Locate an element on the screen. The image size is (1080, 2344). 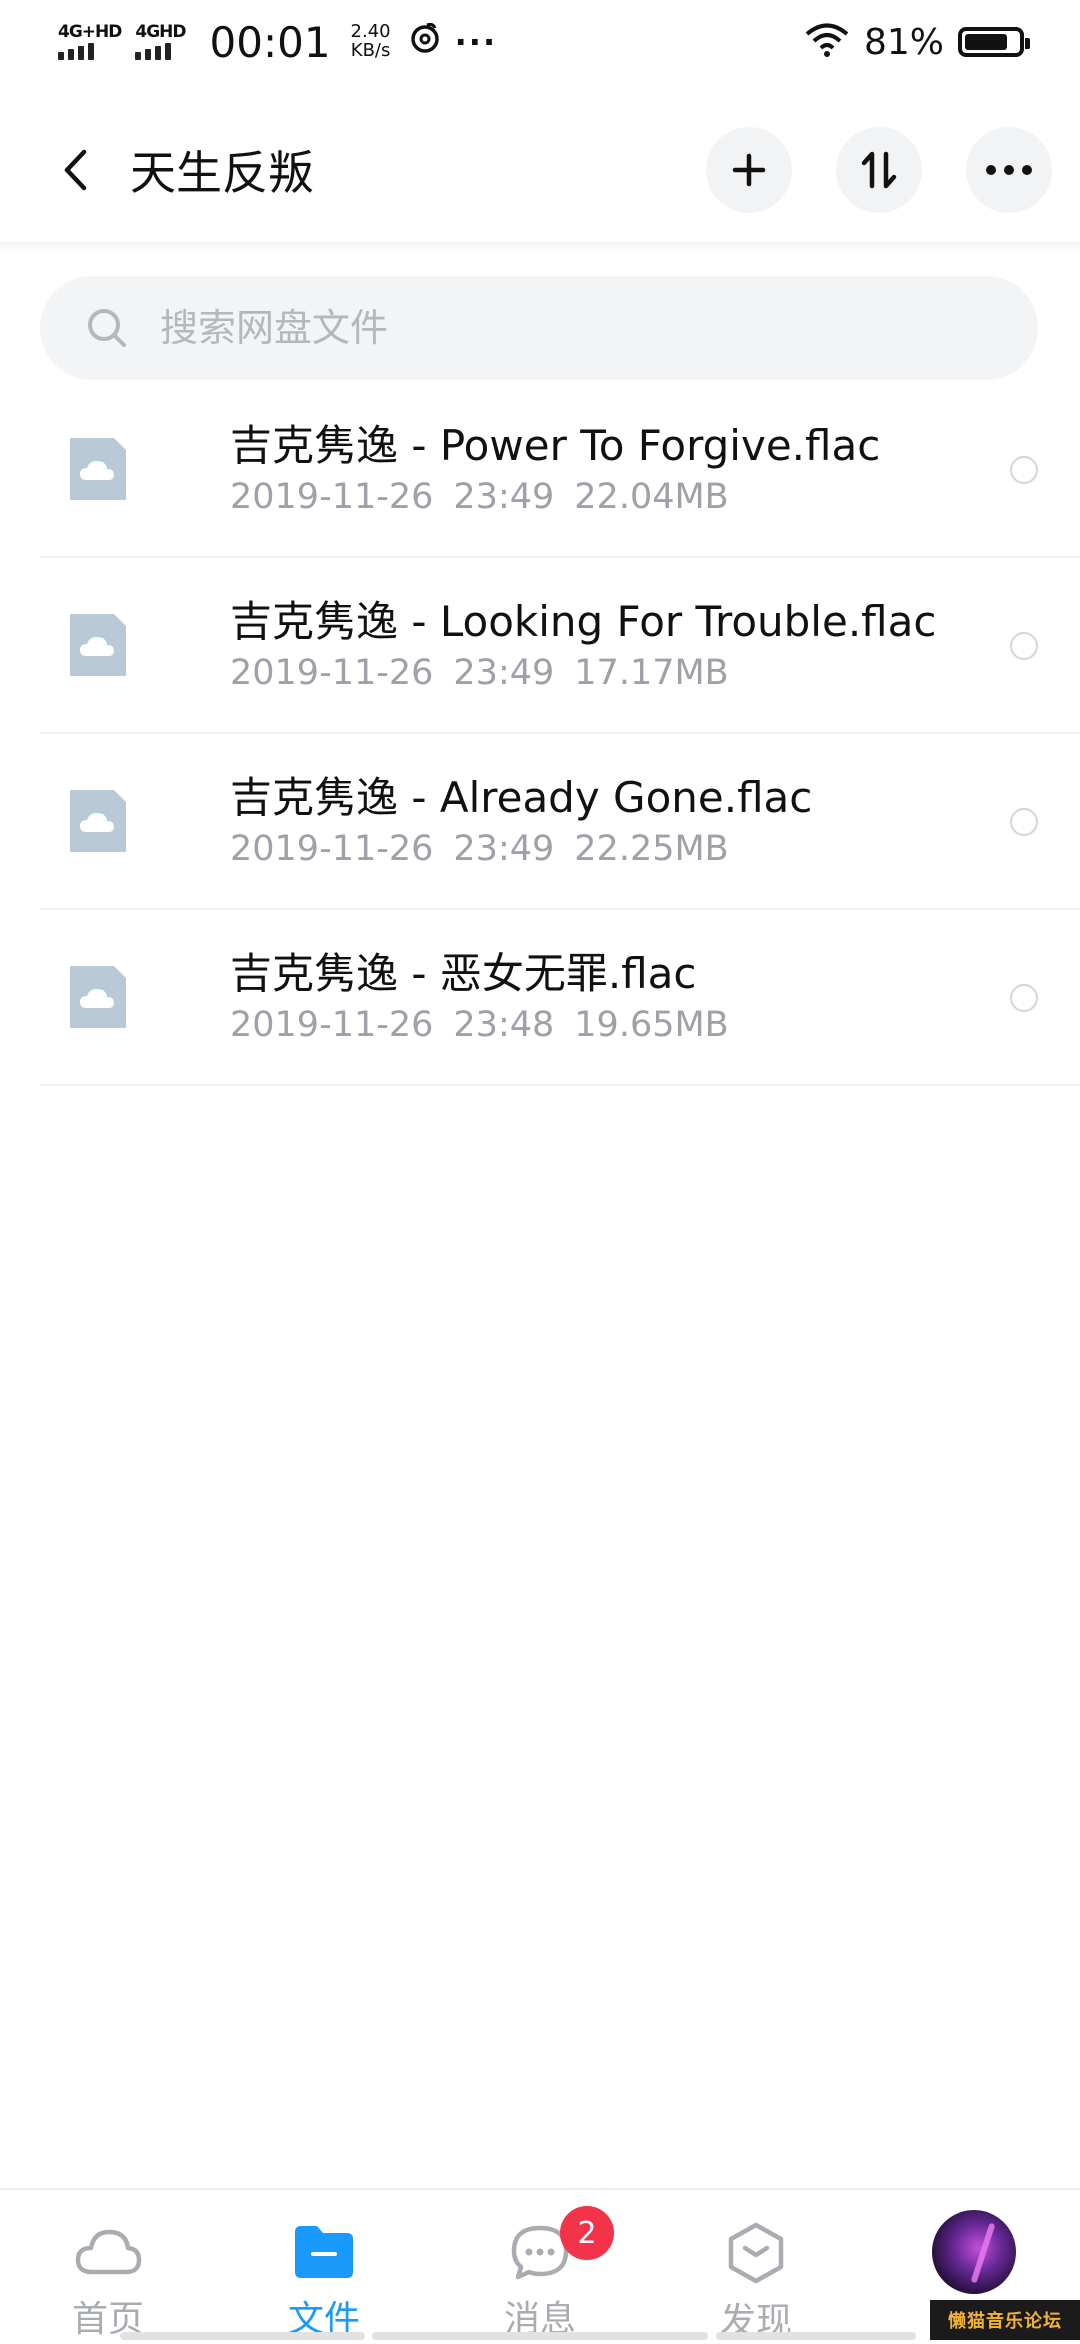
more-notifications-icon: ··· is located at coordinates (476, 42).